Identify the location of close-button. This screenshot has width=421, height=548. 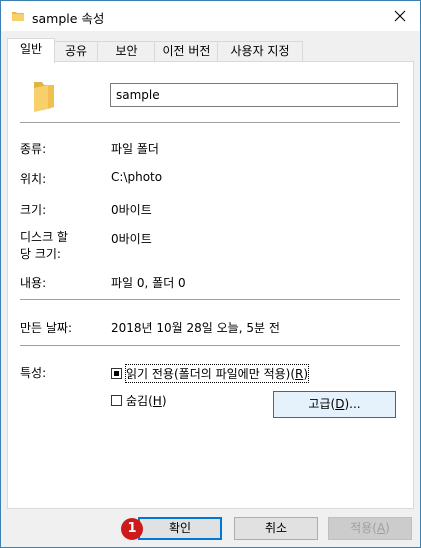
(400, 16).